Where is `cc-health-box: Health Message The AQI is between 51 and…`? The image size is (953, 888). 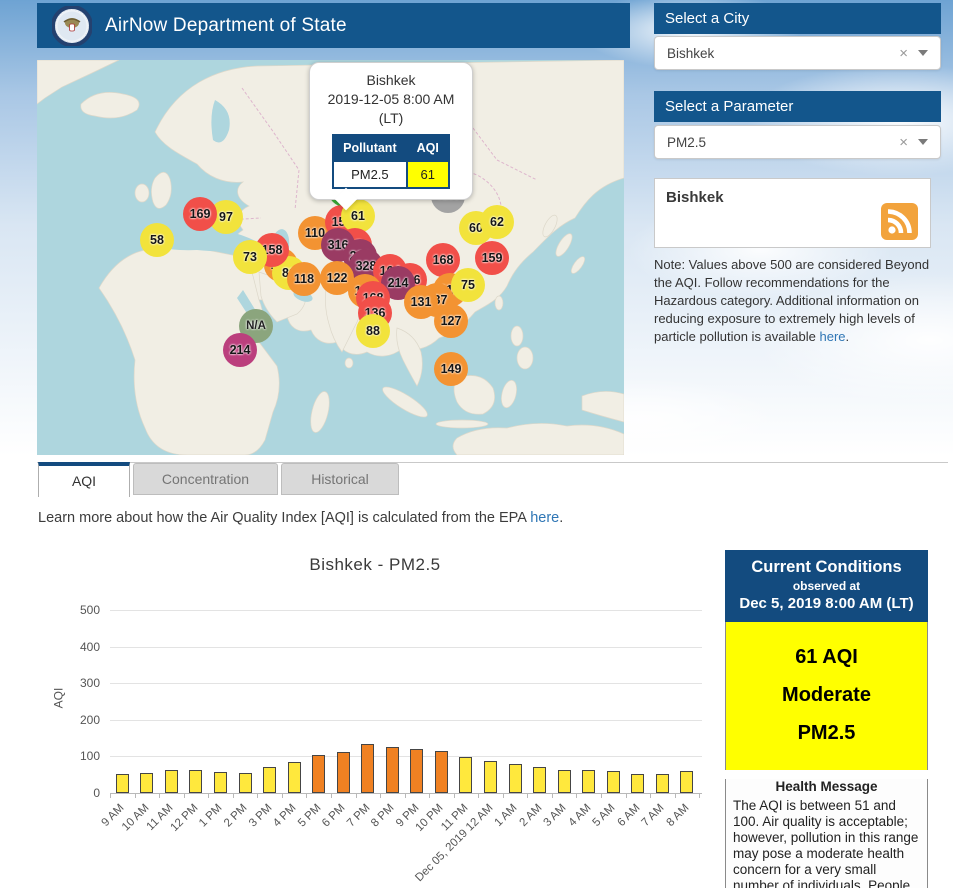
cc-health-box: Health Message The AQI is between 51 and… is located at coordinates (826, 833).